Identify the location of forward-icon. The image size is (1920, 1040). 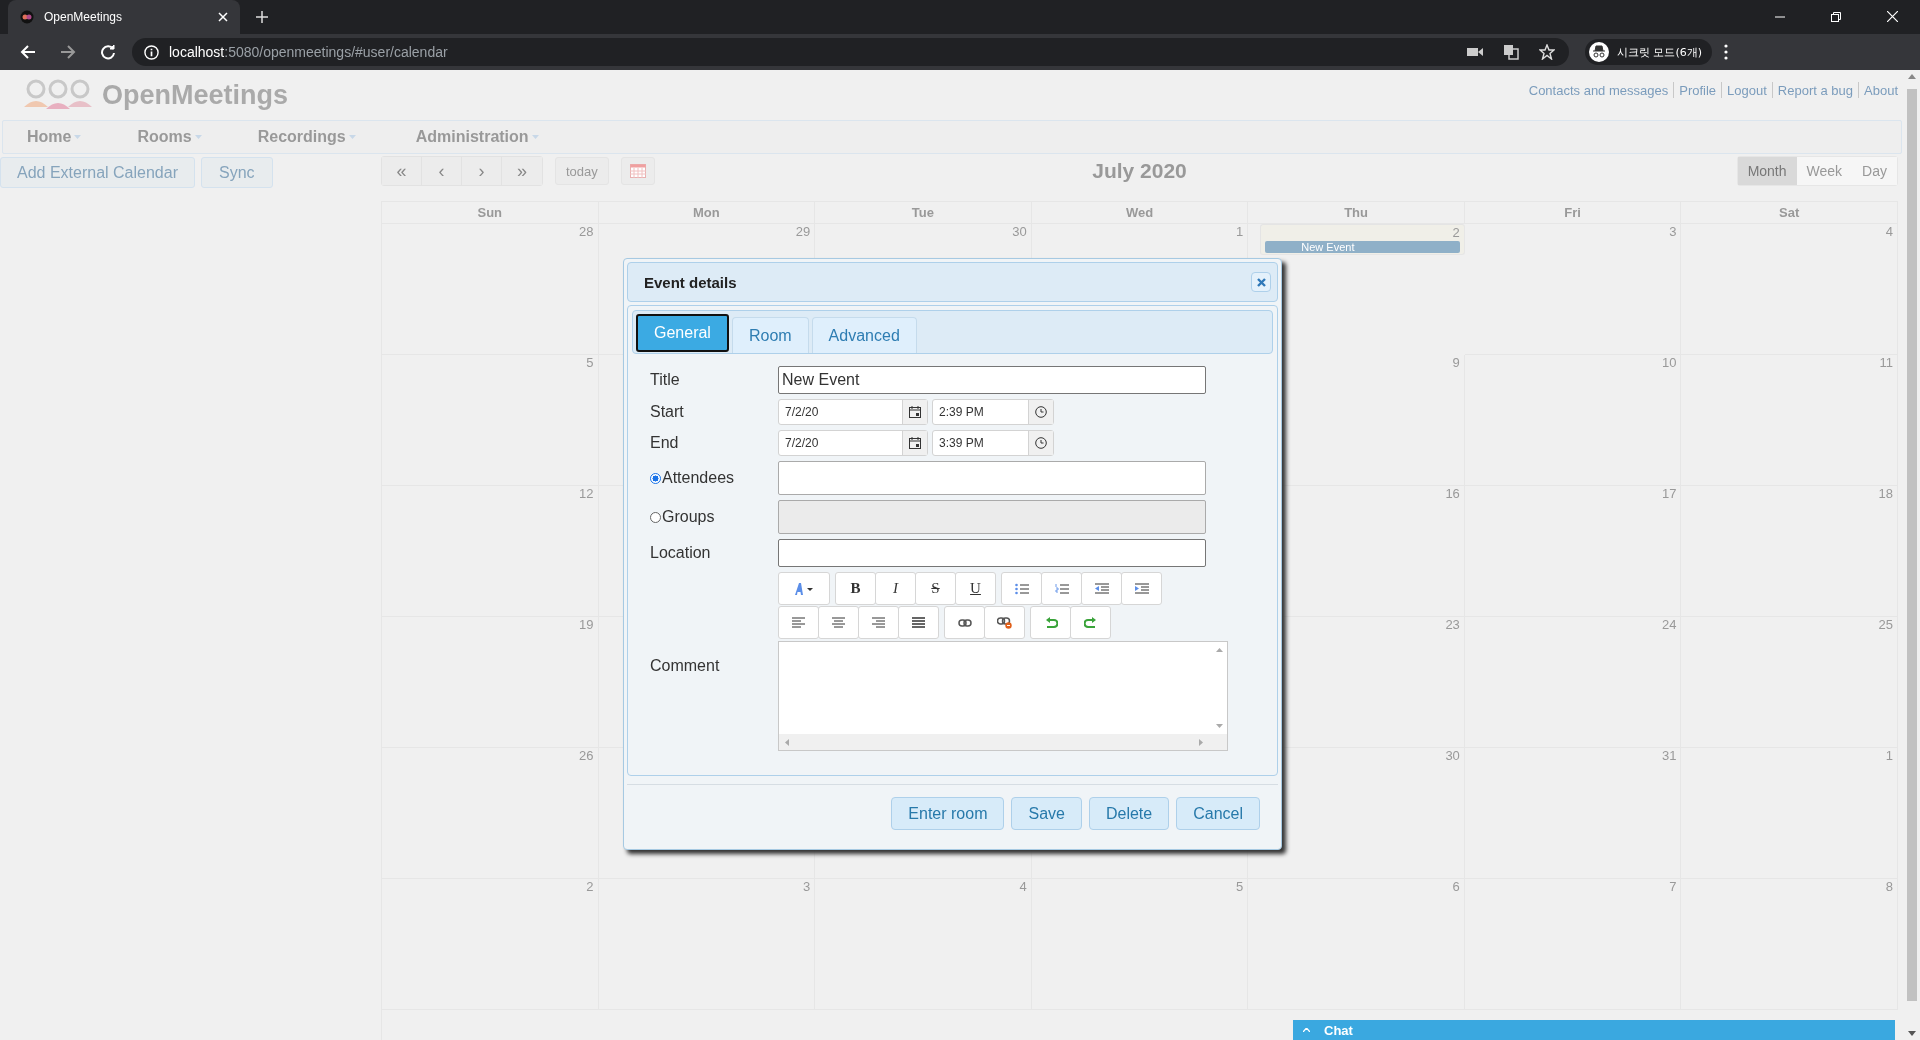
(68, 52).